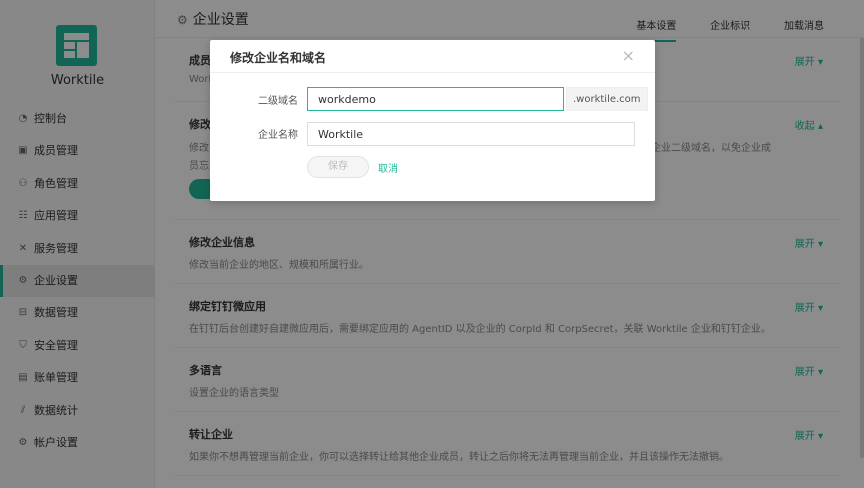  What do you see at coordinates (278, 135) in the screenshot?
I see `name-label: 企业名称` at bounding box center [278, 135].